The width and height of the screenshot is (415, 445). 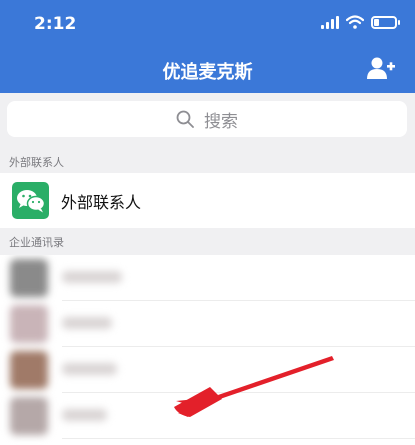 I want to click on section-label-external: 外部联系人, so click(x=36, y=162).